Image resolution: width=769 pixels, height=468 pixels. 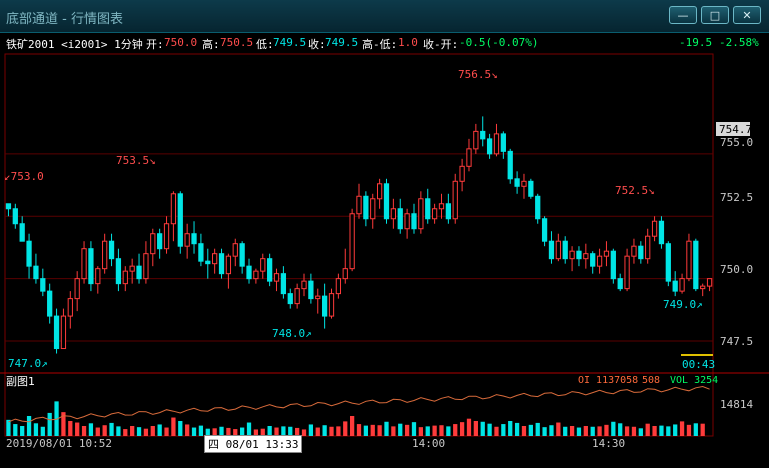 I want to click on title-bar: 底部通道 - 行情图表 — □ ✕, so click(x=384, y=16).